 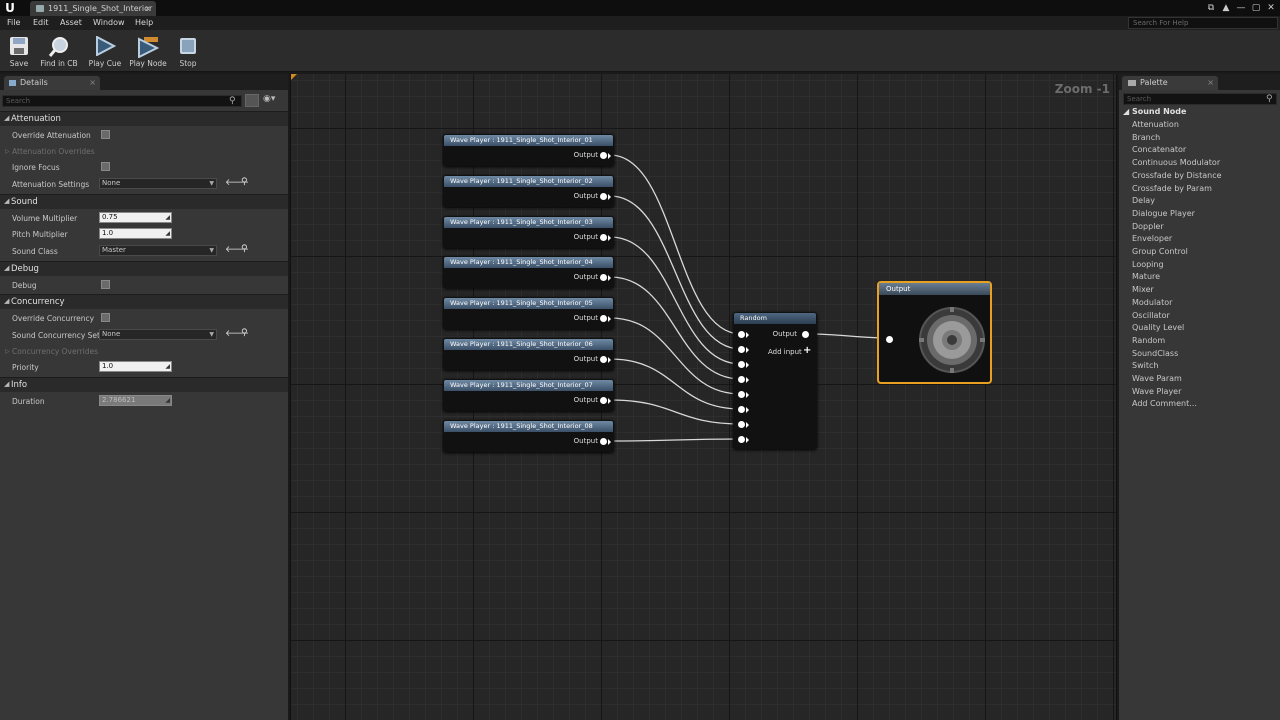 What do you see at coordinates (93, 8) in the screenshot?
I see `asset-tab: 1911_Single_Shot_Interior ×` at bounding box center [93, 8].